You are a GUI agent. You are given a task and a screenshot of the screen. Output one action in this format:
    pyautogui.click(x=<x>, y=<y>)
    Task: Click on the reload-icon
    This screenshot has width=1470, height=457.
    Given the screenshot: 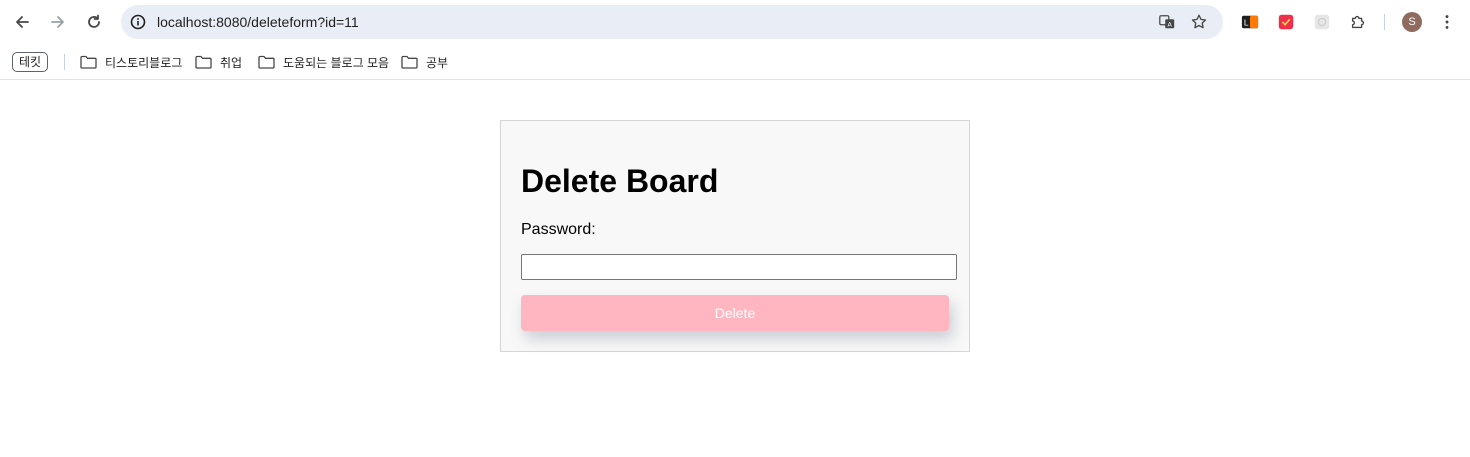 What is the action you would take?
    pyautogui.click(x=94, y=21)
    